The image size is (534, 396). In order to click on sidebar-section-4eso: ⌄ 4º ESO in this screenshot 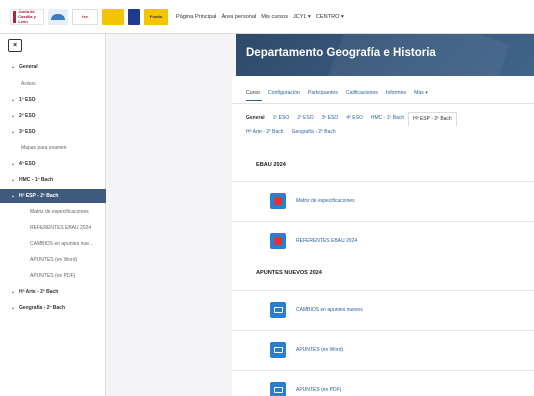, I will do `click(53, 164)`.